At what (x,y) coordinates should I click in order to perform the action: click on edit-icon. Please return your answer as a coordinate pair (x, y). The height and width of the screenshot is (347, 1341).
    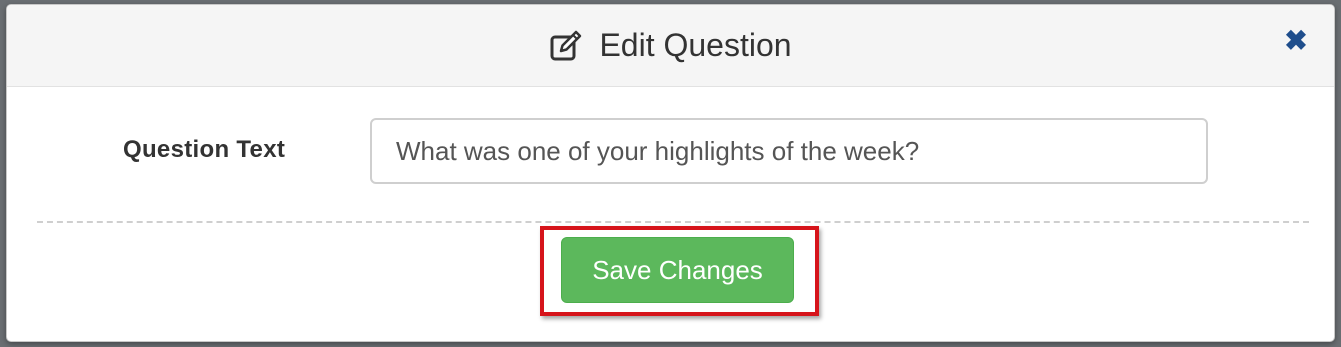
    Looking at the image, I should click on (566, 46).